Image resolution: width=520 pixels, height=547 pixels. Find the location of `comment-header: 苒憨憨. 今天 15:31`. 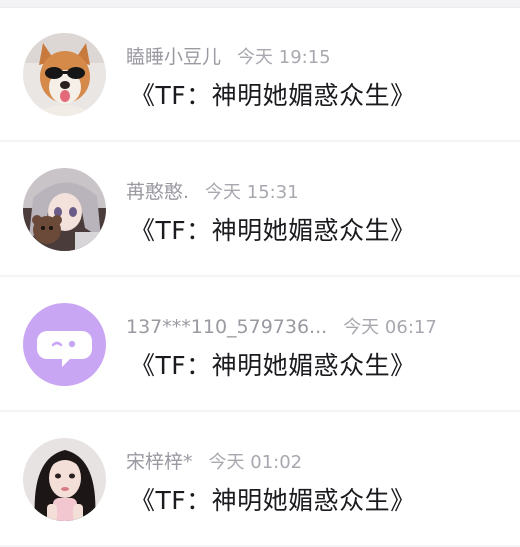

comment-header: 苒憨憨. 今天 15:31 is located at coordinates (212, 192).